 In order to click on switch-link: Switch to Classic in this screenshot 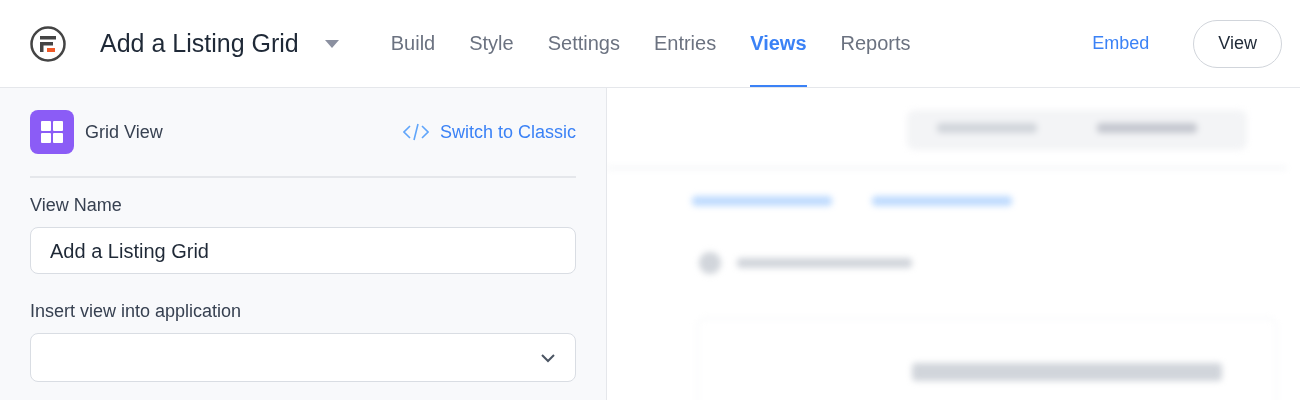, I will do `click(507, 132)`.